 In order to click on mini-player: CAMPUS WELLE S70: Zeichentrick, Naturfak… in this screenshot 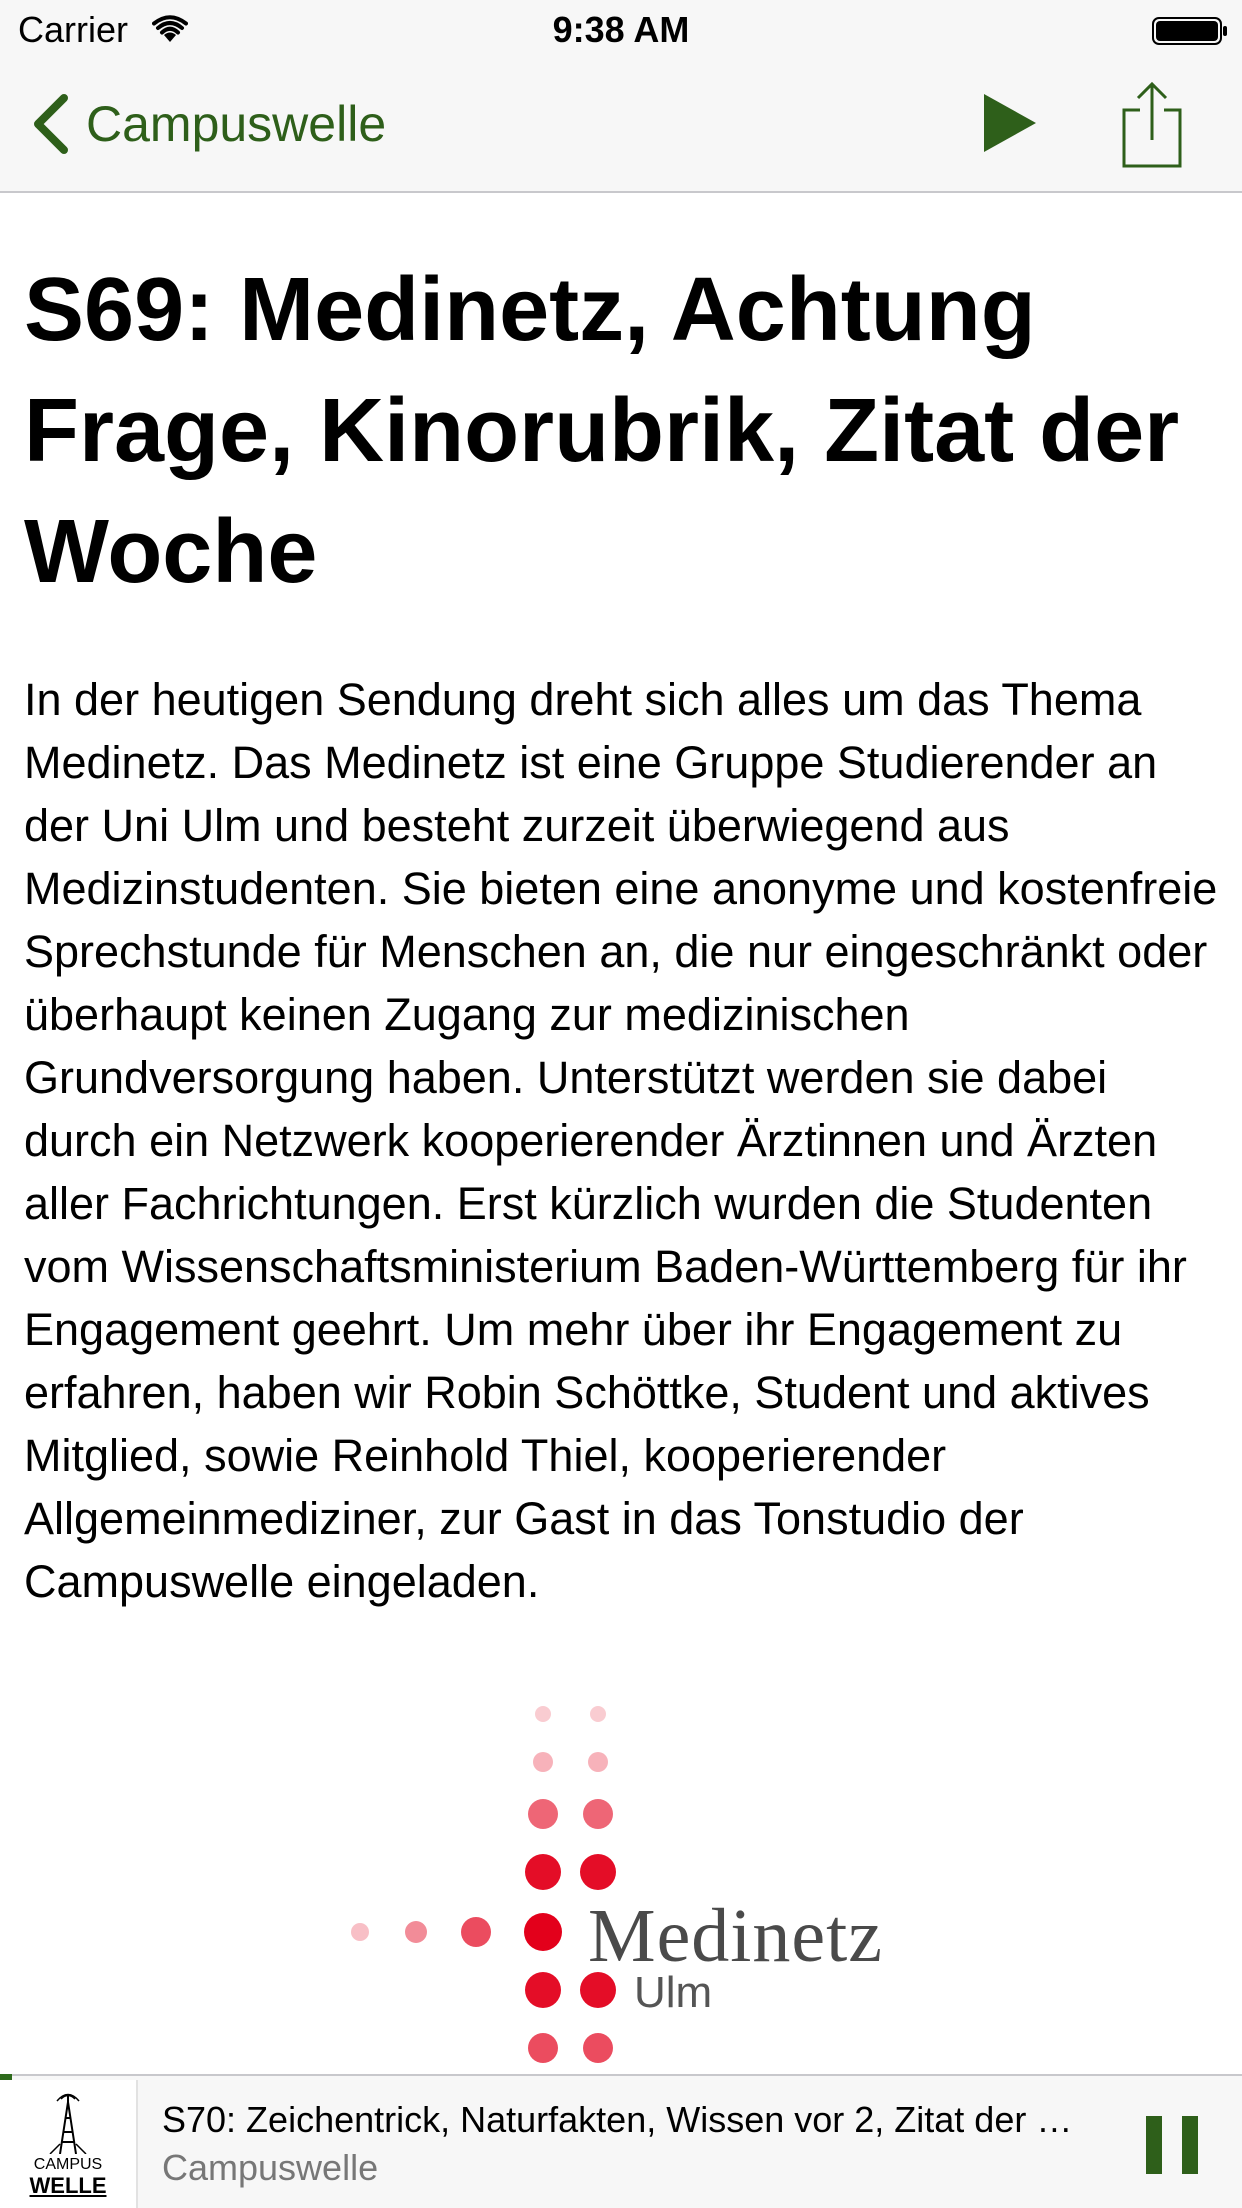, I will do `click(621, 2141)`.